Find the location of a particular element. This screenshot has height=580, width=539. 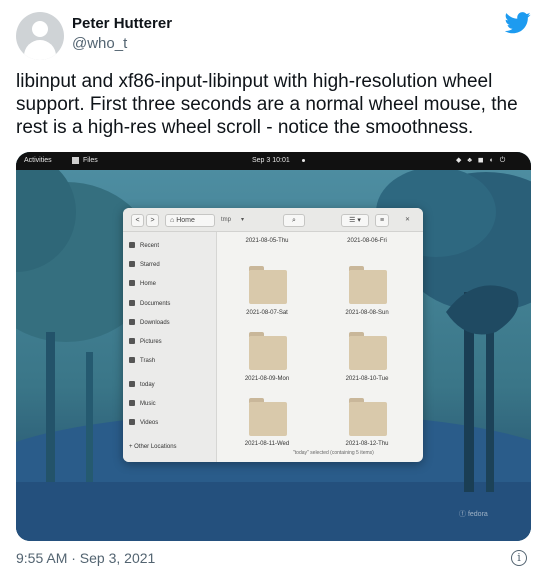

sidebar-item-music: Music is located at coordinates (142, 404).